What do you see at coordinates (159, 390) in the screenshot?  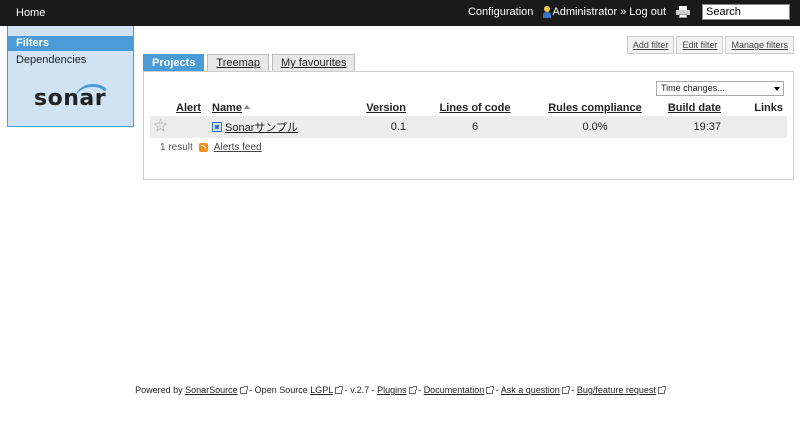 I see `footer-powered: Powered by` at bounding box center [159, 390].